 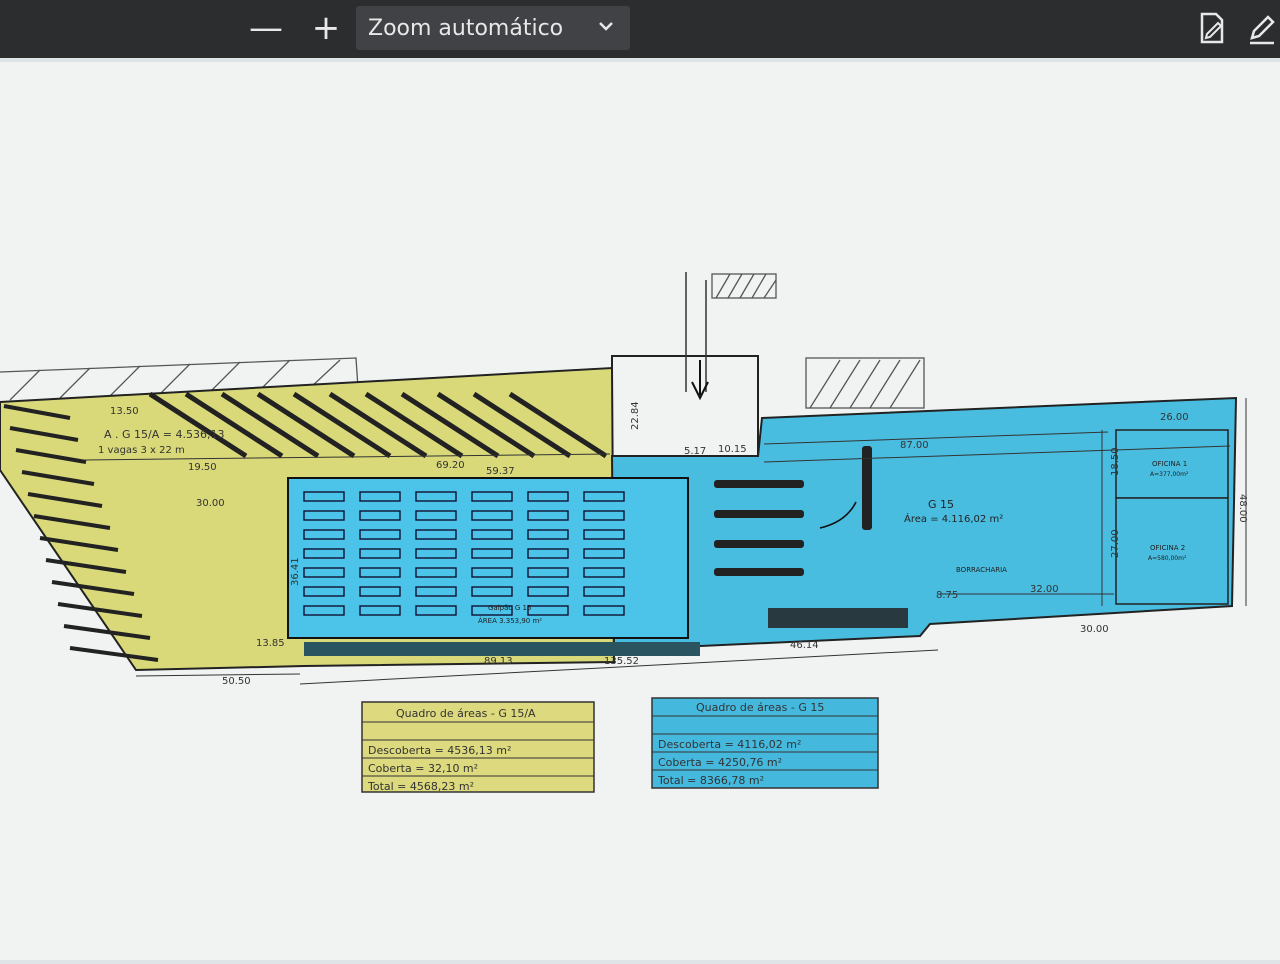 I want to click on dim-d10: 26.00, so click(x=1174, y=417).